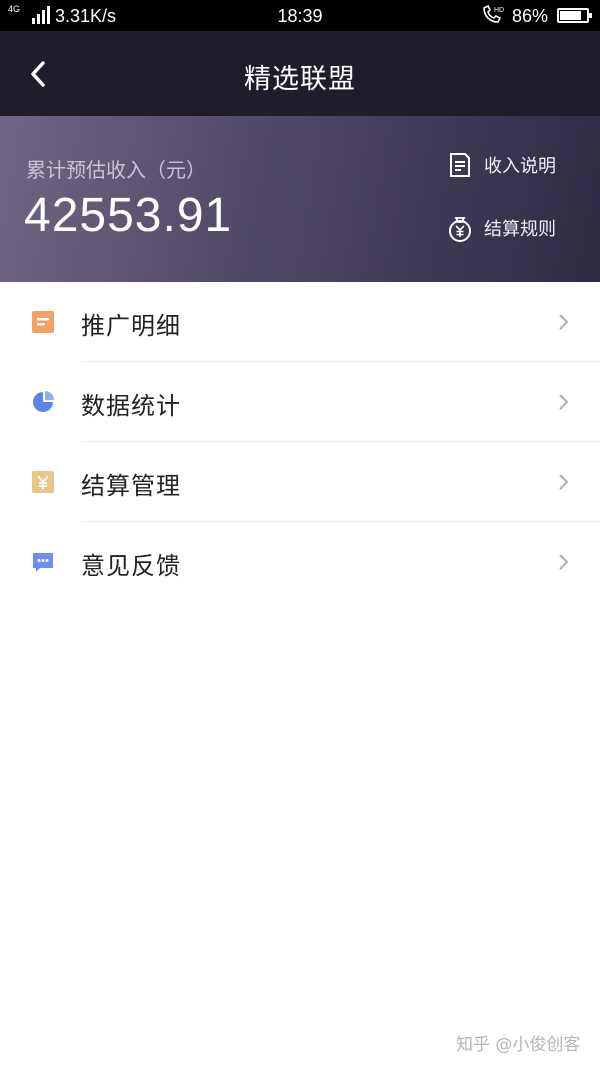  I want to click on battery-icon, so click(574, 15).